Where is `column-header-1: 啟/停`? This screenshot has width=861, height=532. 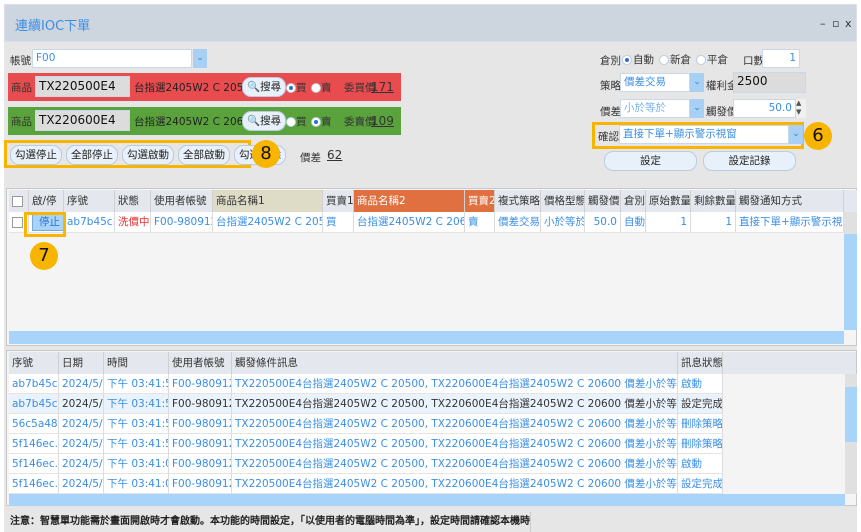 column-header-1: 啟/停 is located at coordinates (46, 201).